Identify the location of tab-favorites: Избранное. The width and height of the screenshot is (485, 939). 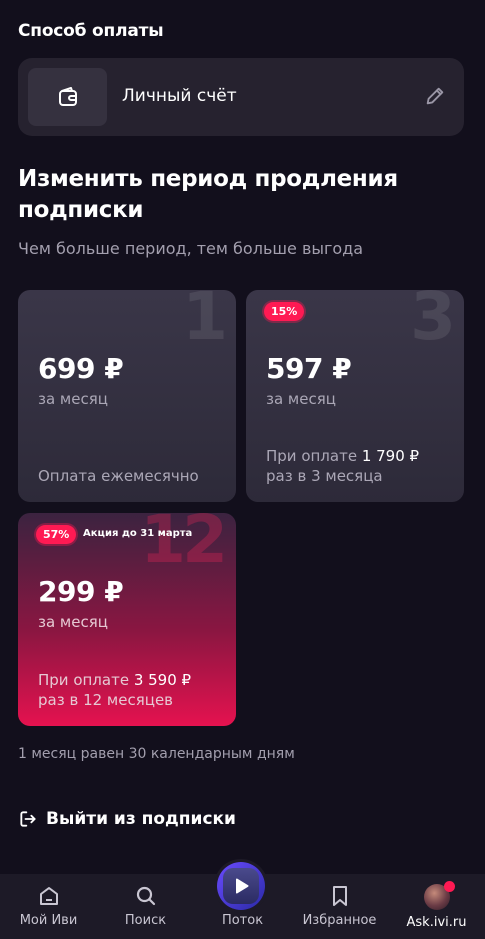
(339, 906).